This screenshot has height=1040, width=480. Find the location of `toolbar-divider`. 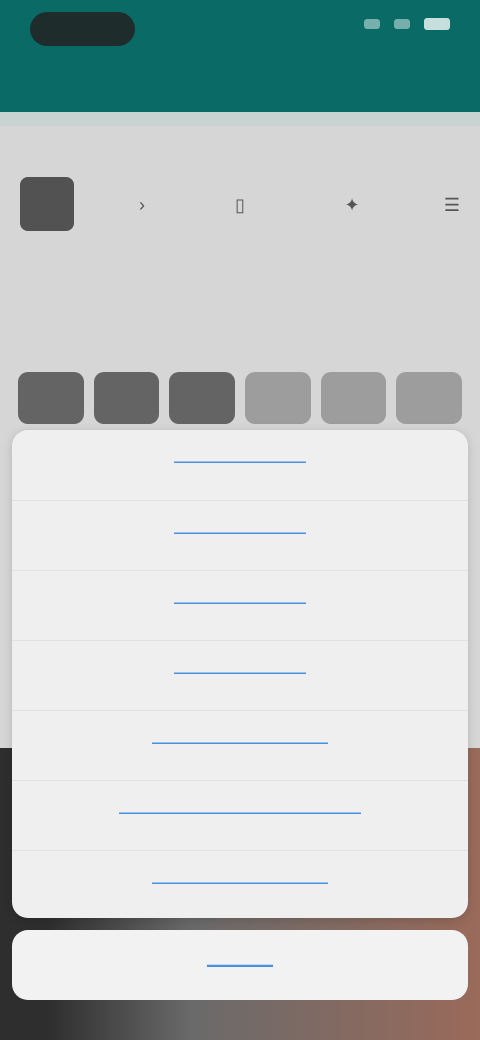

toolbar-divider is located at coordinates (240, 119).